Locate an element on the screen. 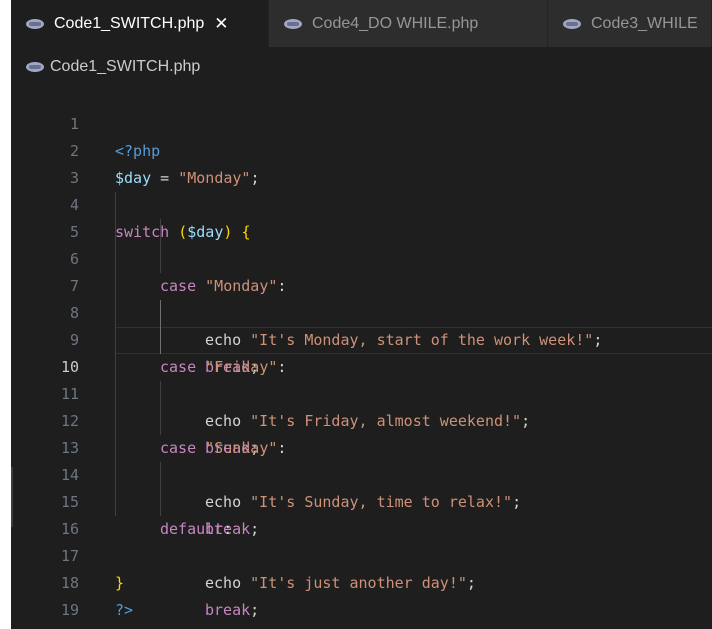 The width and height of the screenshot is (712, 629). tab-code4-do-while: Code4_DO WHILE.php is located at coordinates (408, 23).